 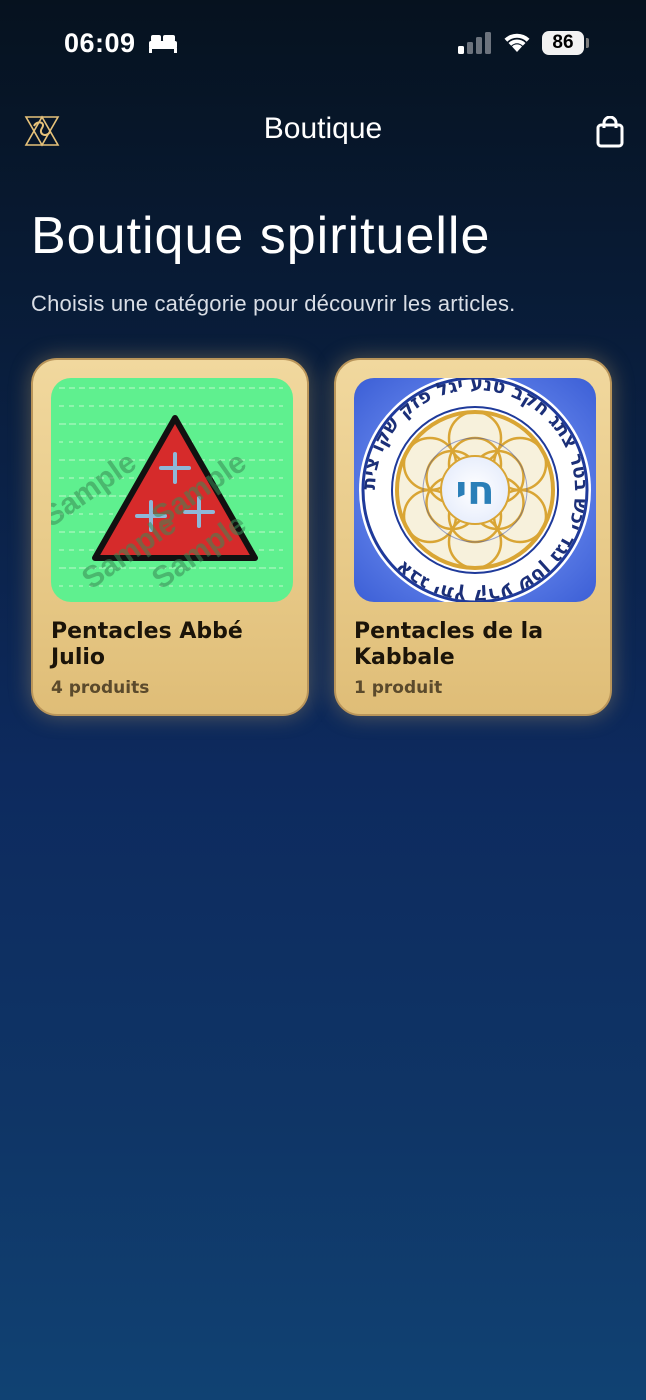 I want to click on battery-cap, so click(x=587, y=43).